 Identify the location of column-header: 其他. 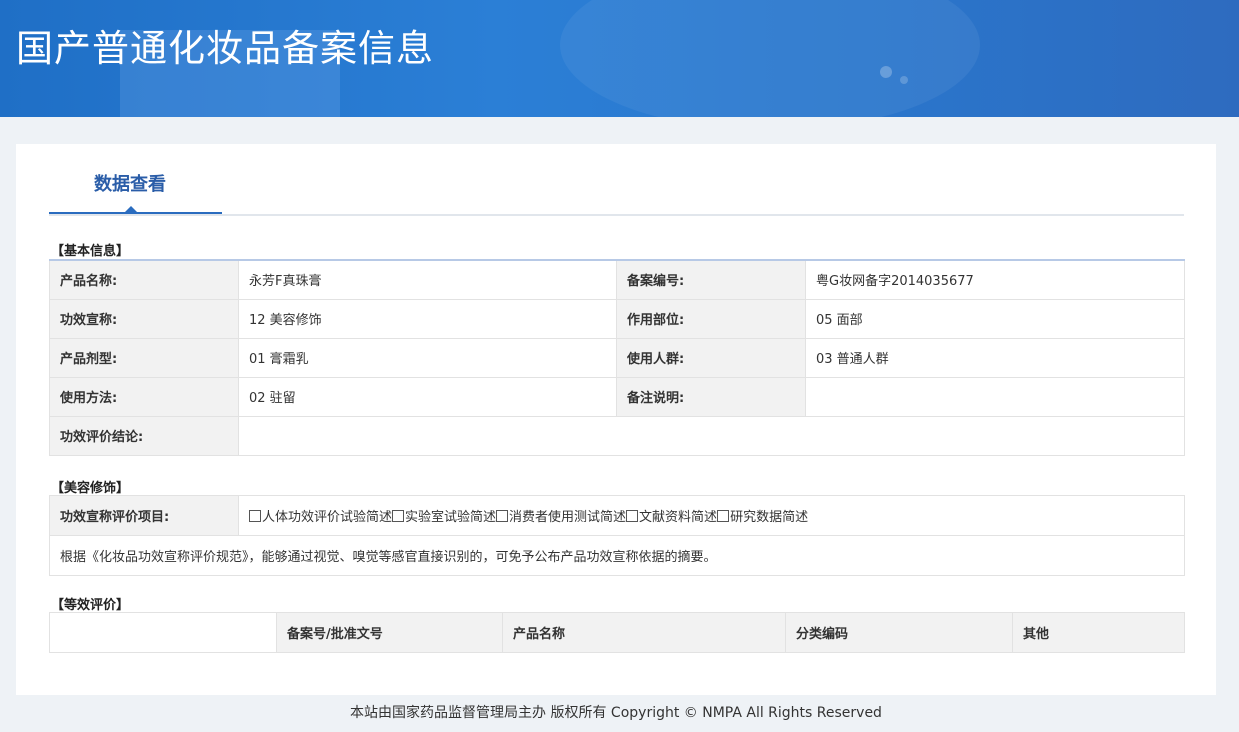
(1098, 632).